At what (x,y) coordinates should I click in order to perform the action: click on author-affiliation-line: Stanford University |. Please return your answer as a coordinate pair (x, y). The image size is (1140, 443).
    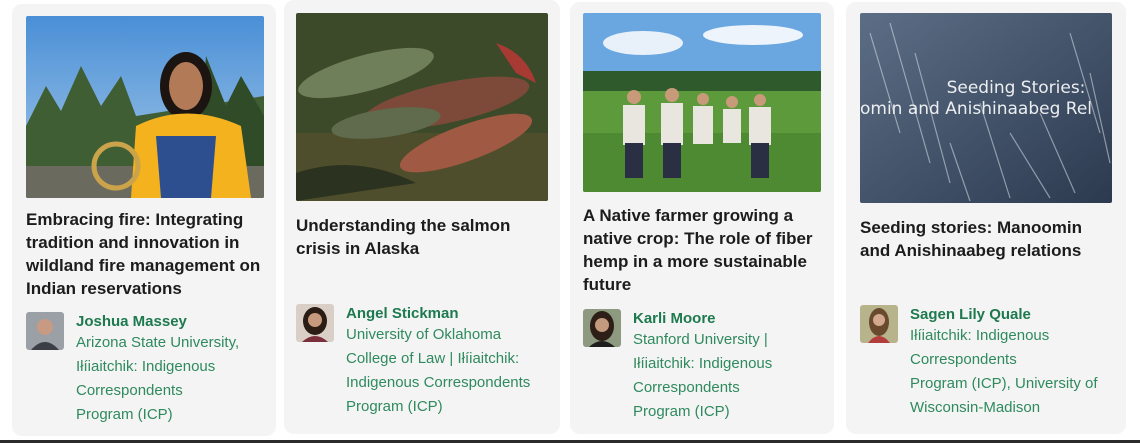
    Looking at the image, I should click on (700, 339).